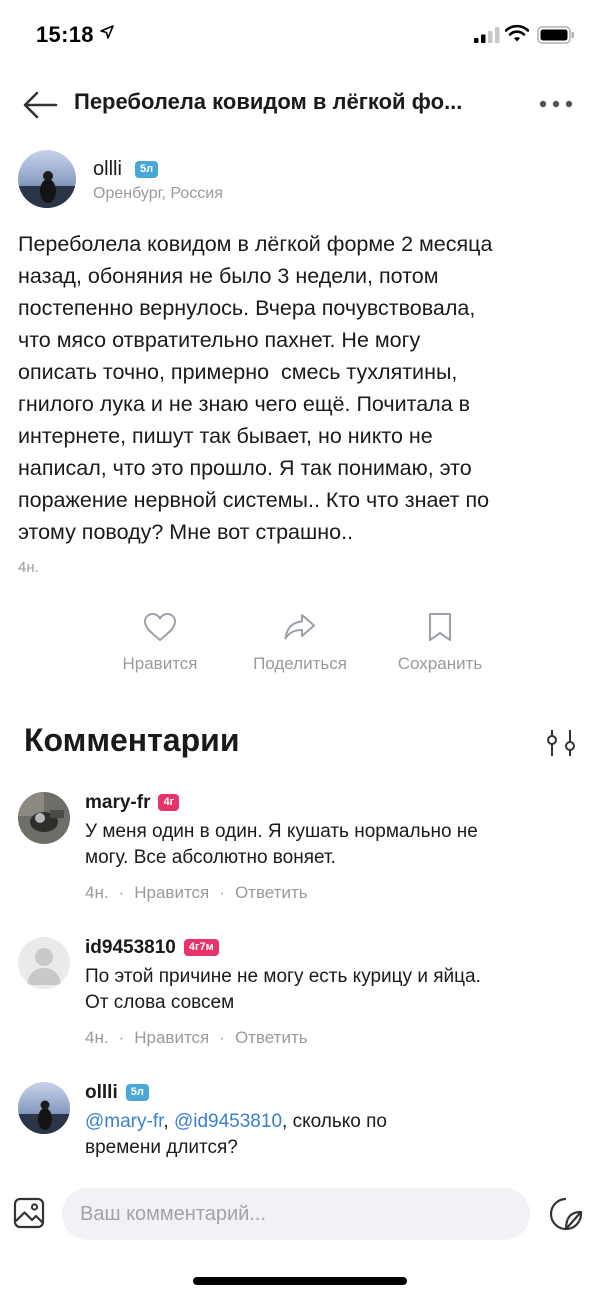 This screenshot has height=1297, width=600. What do you see at coordinates (160, 643) in the screenshot?
I see `like-button: Нравится` at bounding box center [160, 643].